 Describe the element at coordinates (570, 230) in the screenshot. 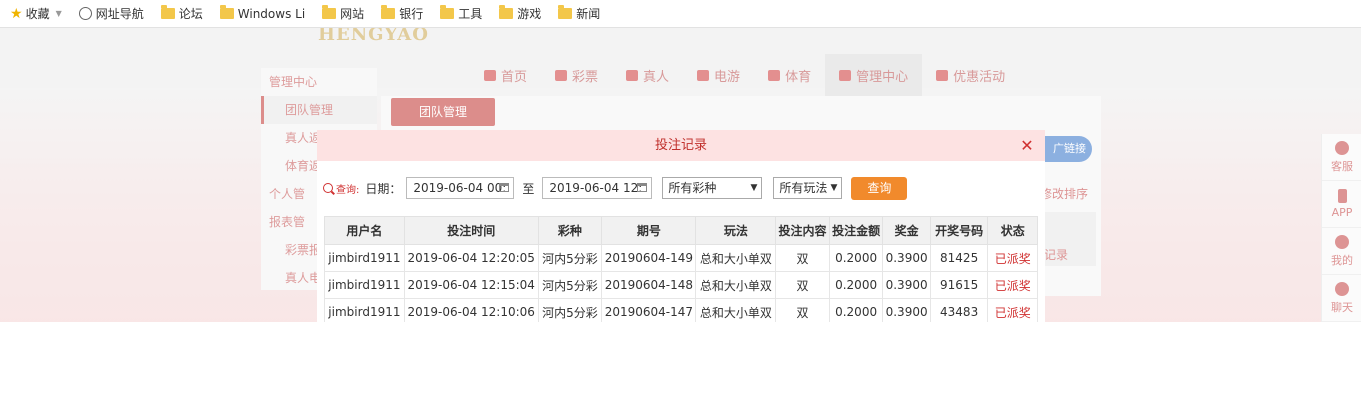

I see `column-header: 彩种` at that location.